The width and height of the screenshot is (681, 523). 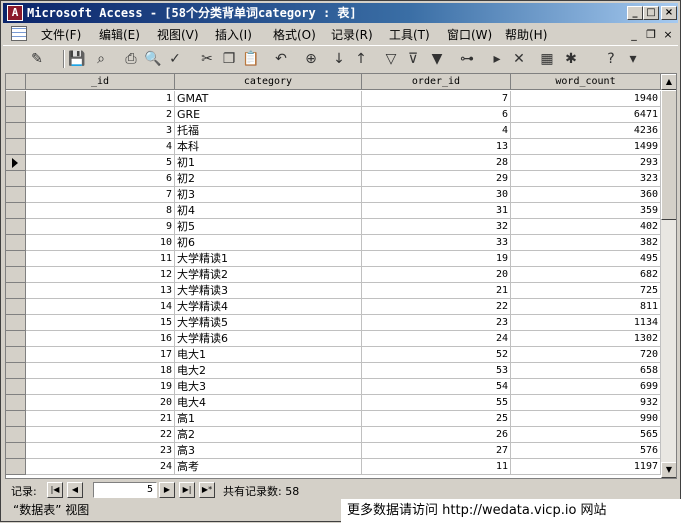 I want to click on cell-category: 初2, so click(x=268, y=179).